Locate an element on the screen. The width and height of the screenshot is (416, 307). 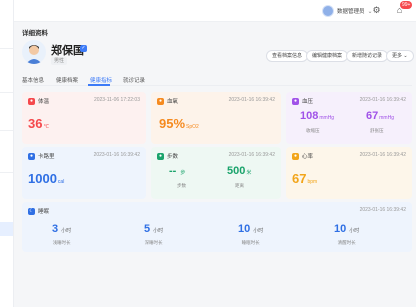
value: 108 is located at coordinates (309, 116).